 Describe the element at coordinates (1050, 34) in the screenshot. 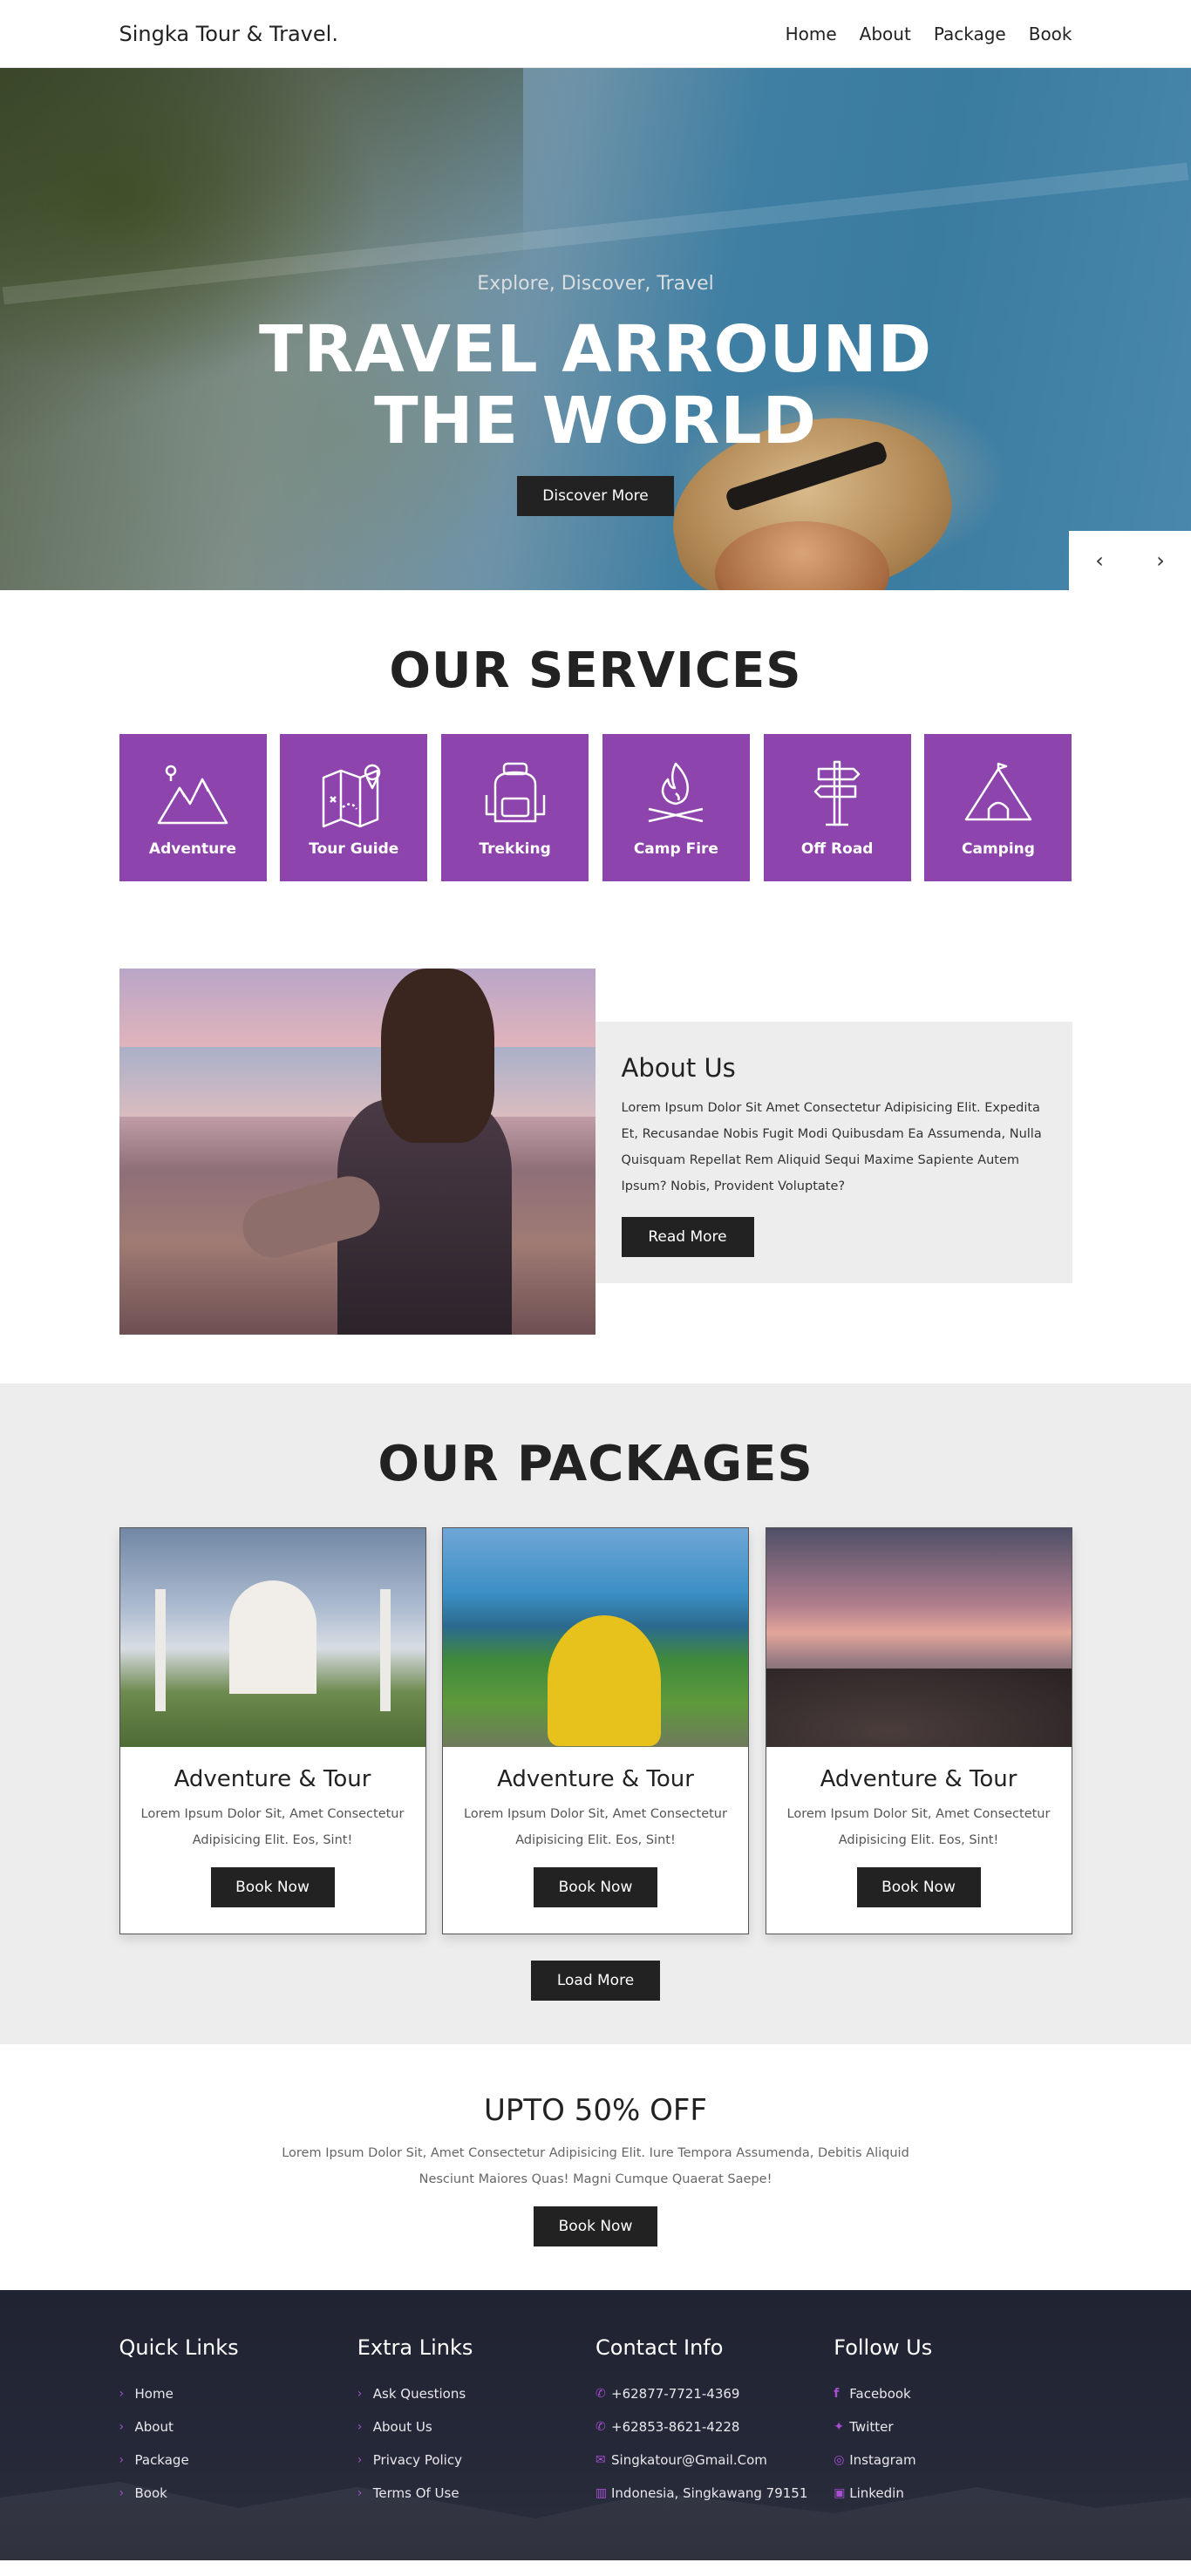

I see `nav-book-link: Book` at that location.